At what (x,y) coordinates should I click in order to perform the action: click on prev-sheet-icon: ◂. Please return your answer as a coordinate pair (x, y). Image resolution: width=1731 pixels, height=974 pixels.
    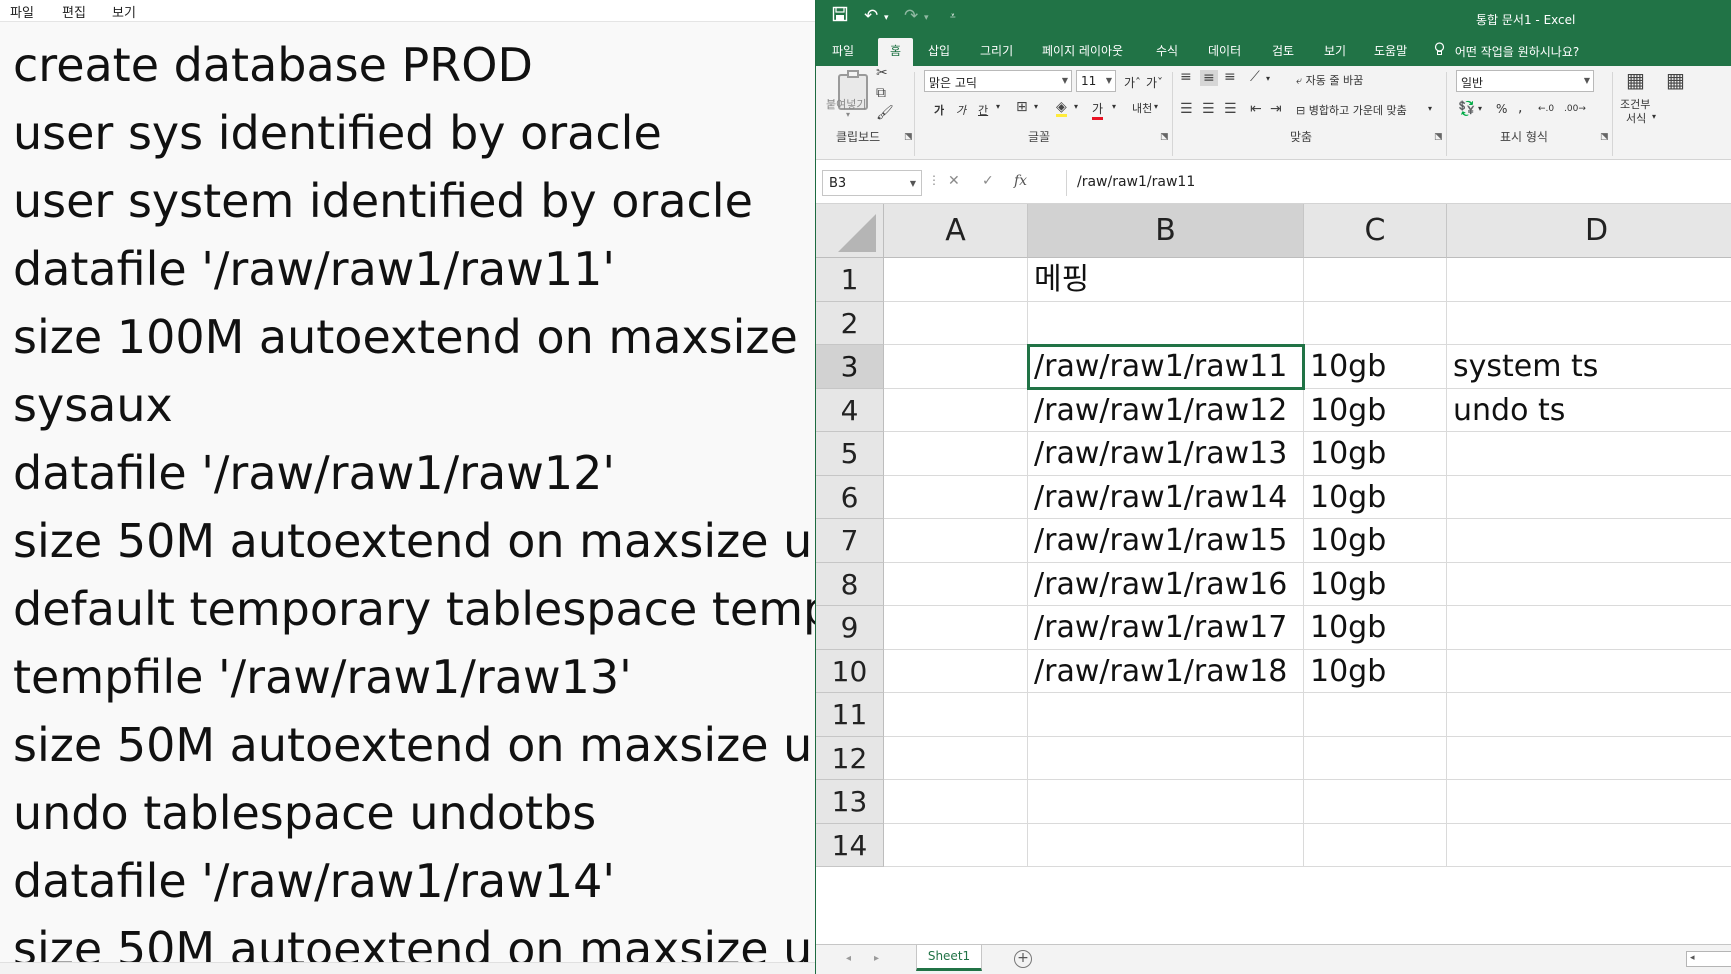
    Looking at the image, I should click on (848, 958).